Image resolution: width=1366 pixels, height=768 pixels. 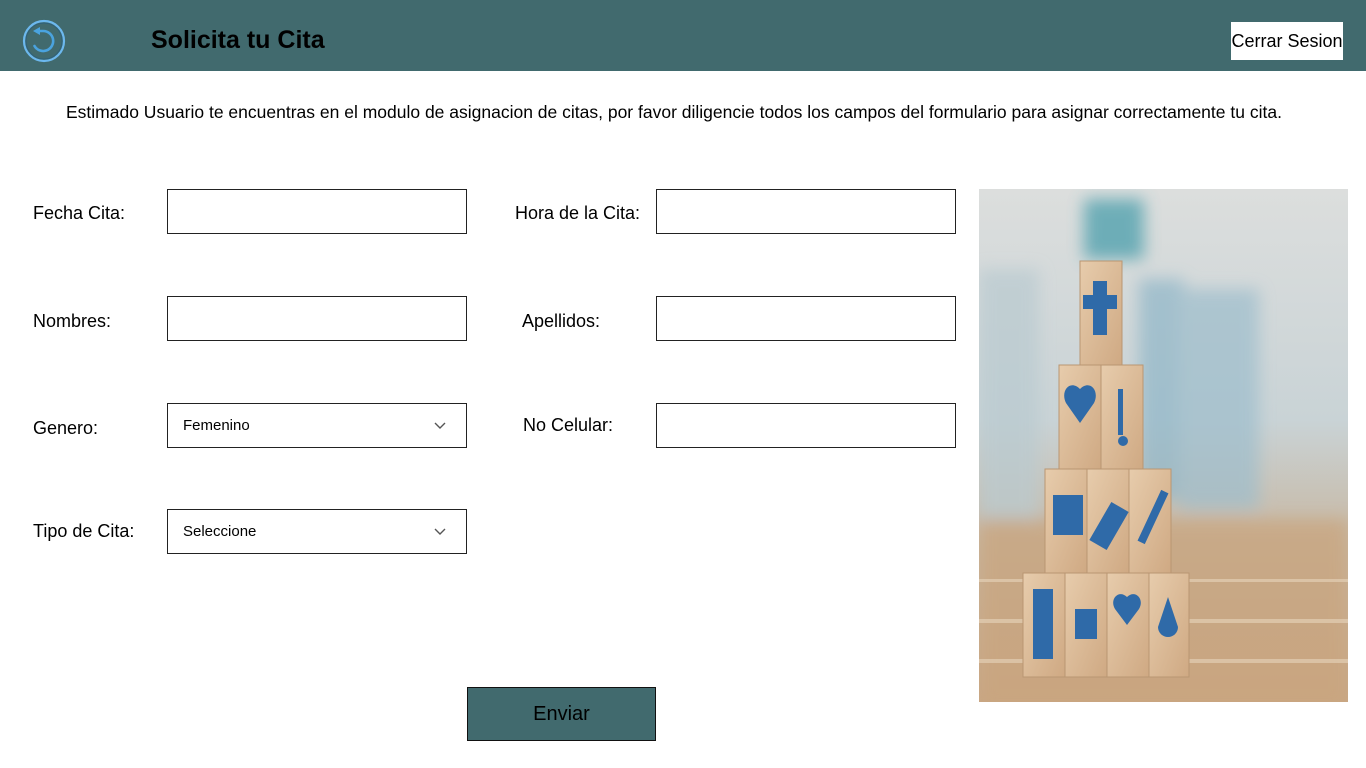 I want to click on apellidos-input, so click(x=806, y=318).